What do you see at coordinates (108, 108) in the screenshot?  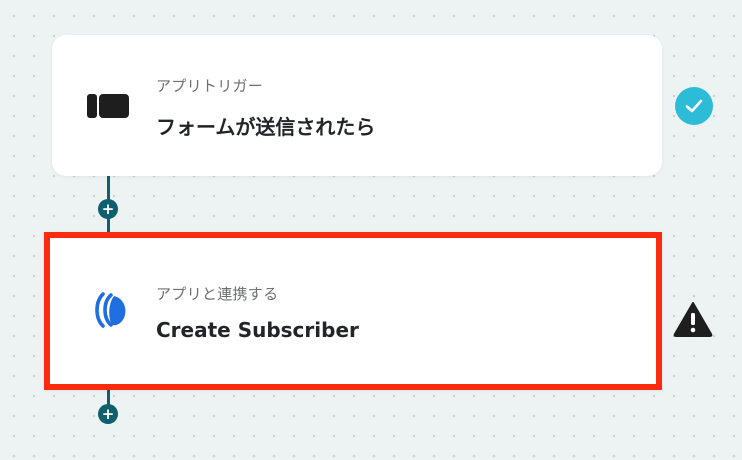 I see `form-trigger-icon` at bounding box center [108, 108].